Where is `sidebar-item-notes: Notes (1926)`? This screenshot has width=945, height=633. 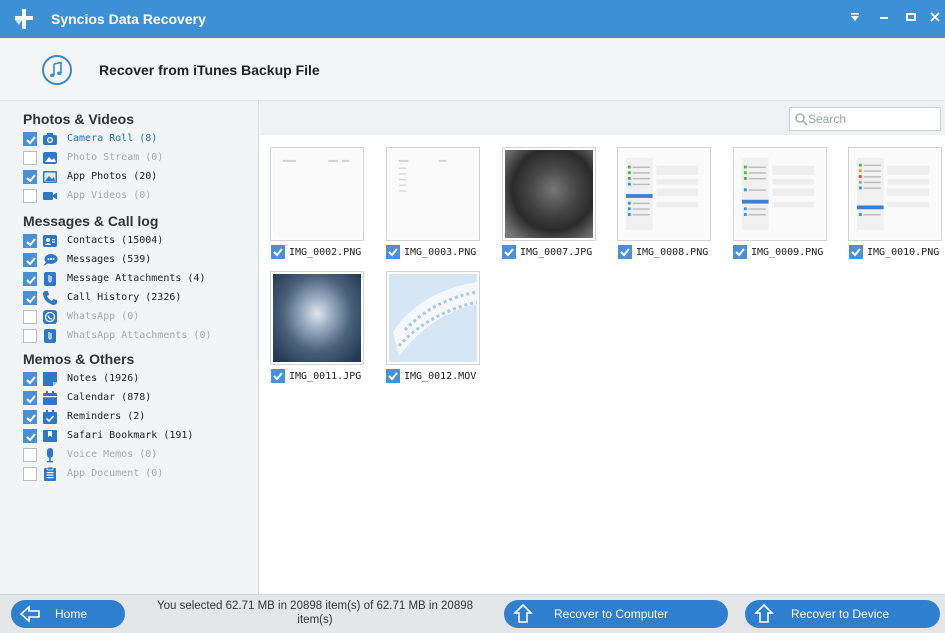 sidebar-item-notes: Notes (1926) is located at coordinates (138, 380).